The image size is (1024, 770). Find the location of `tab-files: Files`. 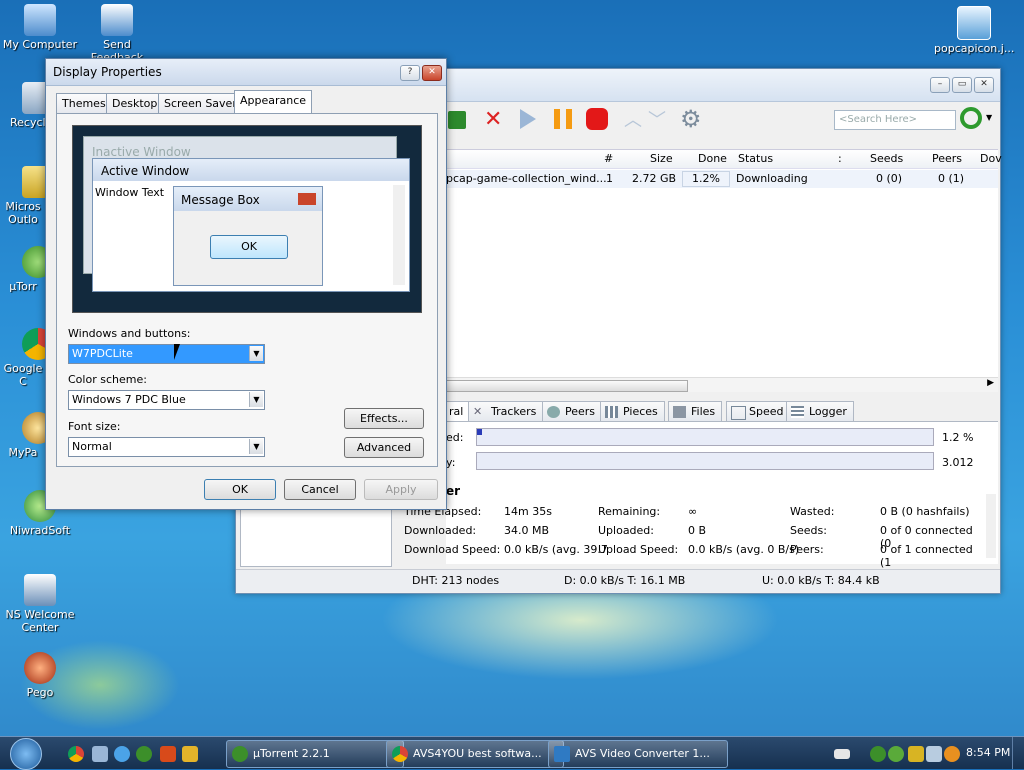

tab-files: Files is located at coordinates (695, 411).